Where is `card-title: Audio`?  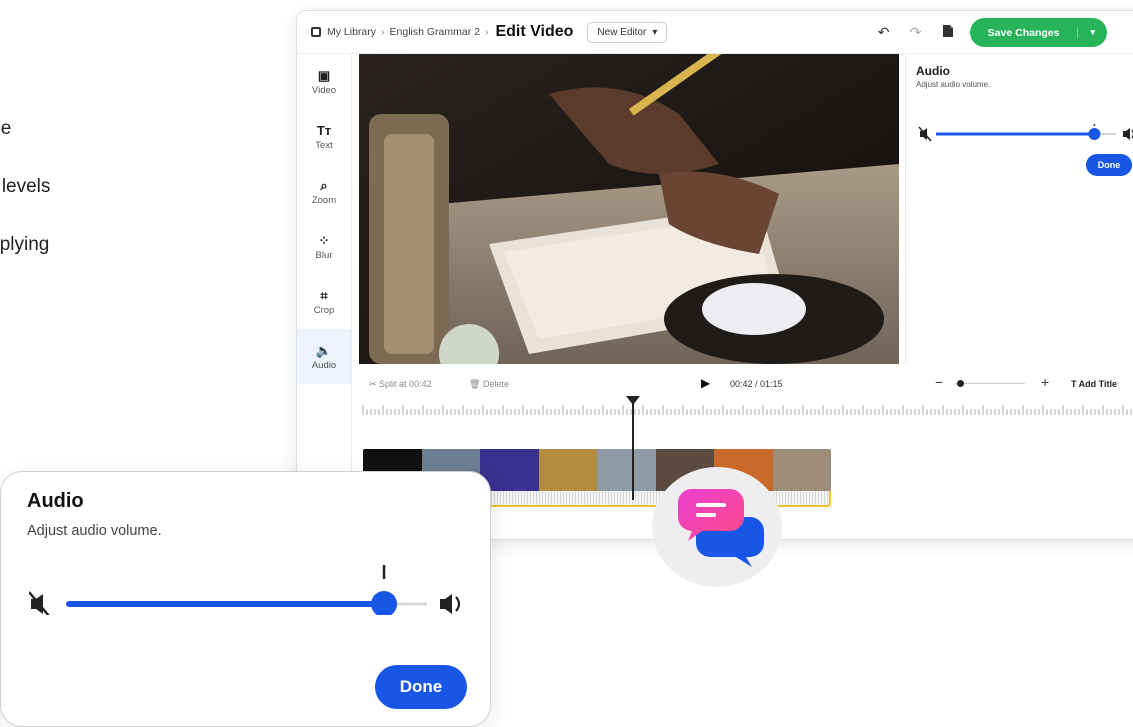 card-title: Audio is located at coordinates (55, 501).